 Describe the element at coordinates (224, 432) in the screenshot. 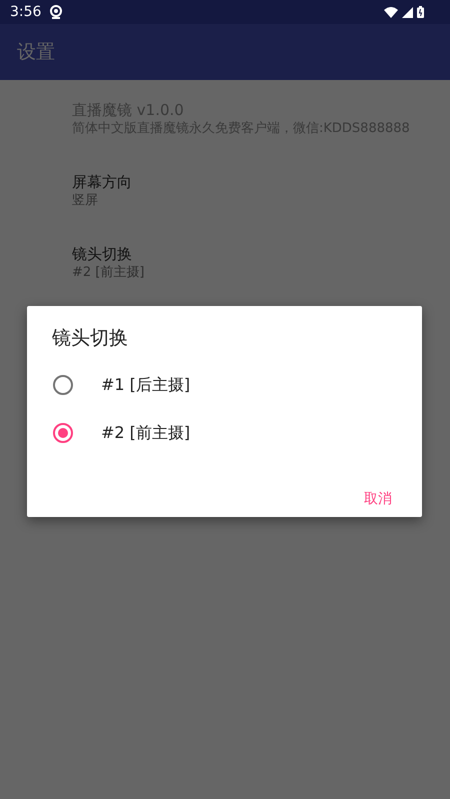

I see `radio-option: #2 [前主摄]` at that location.